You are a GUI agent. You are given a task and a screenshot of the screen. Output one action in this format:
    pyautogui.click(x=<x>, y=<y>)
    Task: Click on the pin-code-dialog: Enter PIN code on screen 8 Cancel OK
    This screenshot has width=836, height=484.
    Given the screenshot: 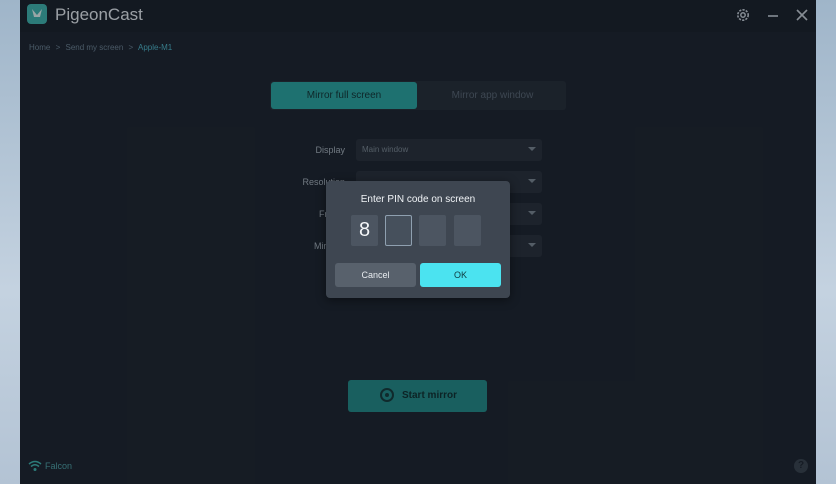 What is the action you would take?
    pyautogui.click(x=418, y=239)
    